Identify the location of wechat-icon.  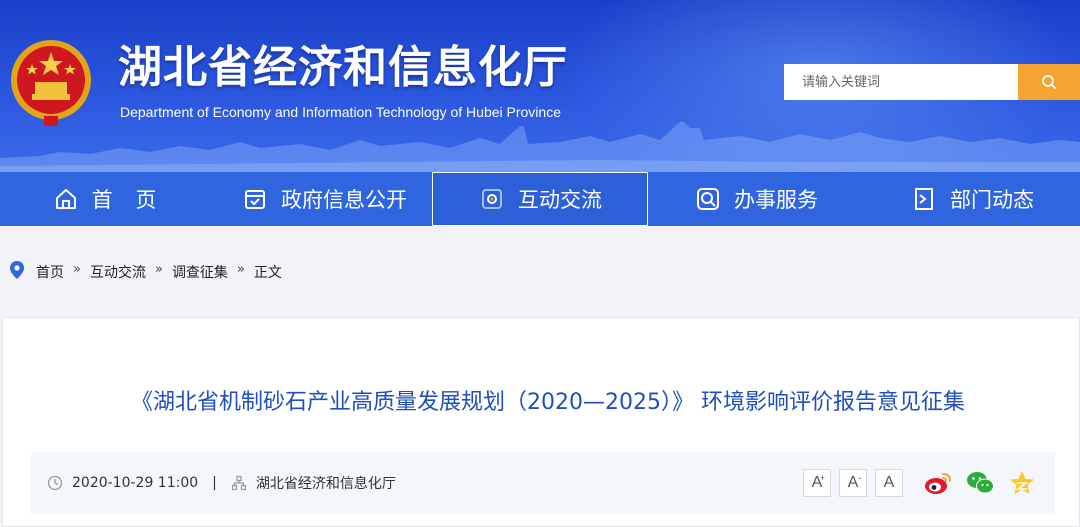
(980, 483).